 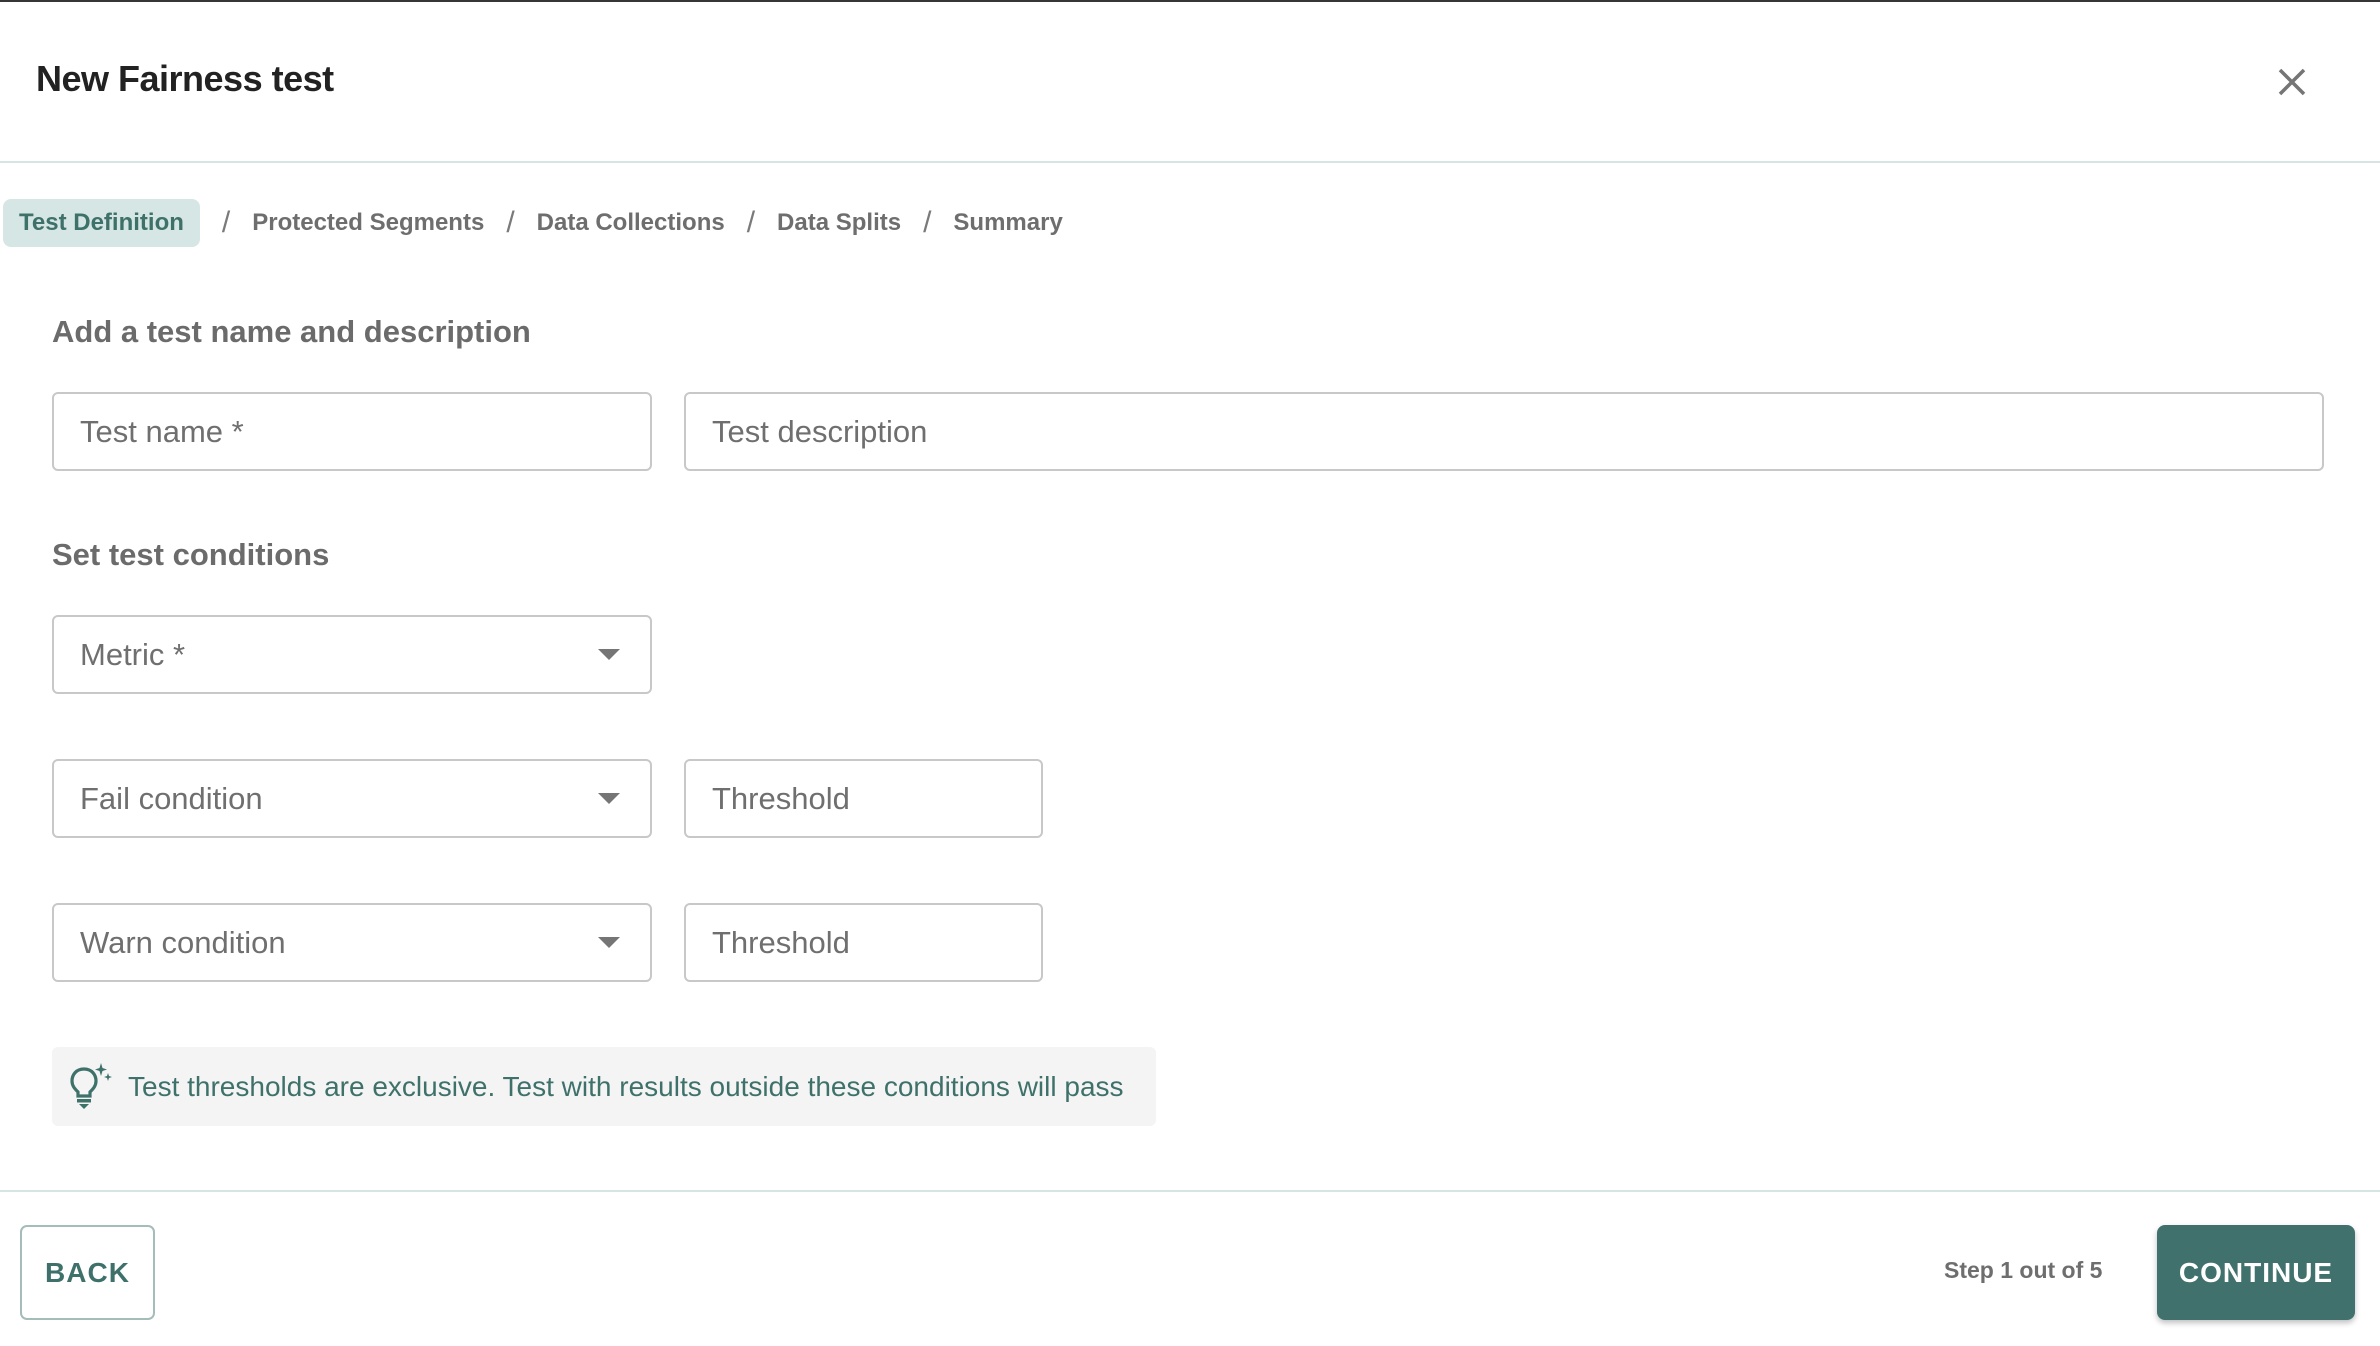 I want to click on continue-button: CONTINUE, so click(x=2256, y=1272).